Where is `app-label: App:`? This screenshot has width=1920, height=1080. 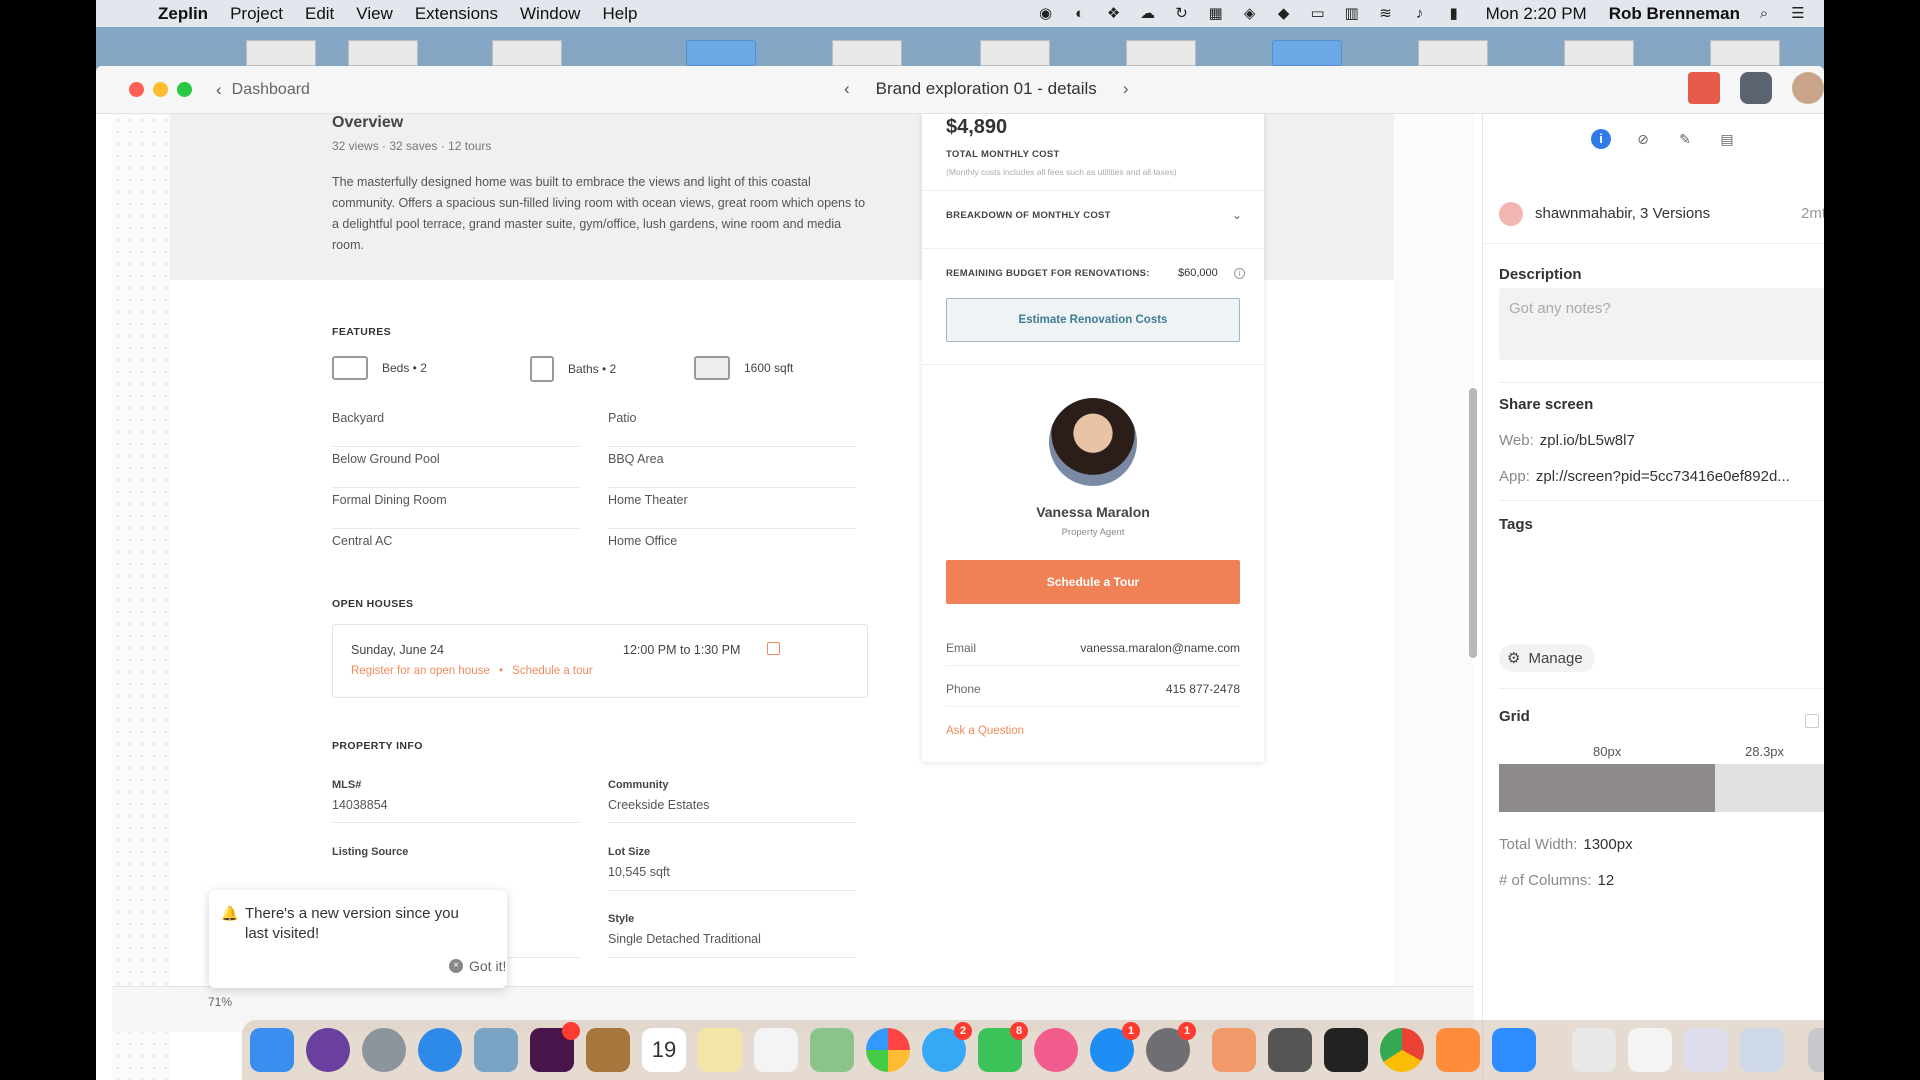
app-label: App: is located at coordinates (1514, 476).